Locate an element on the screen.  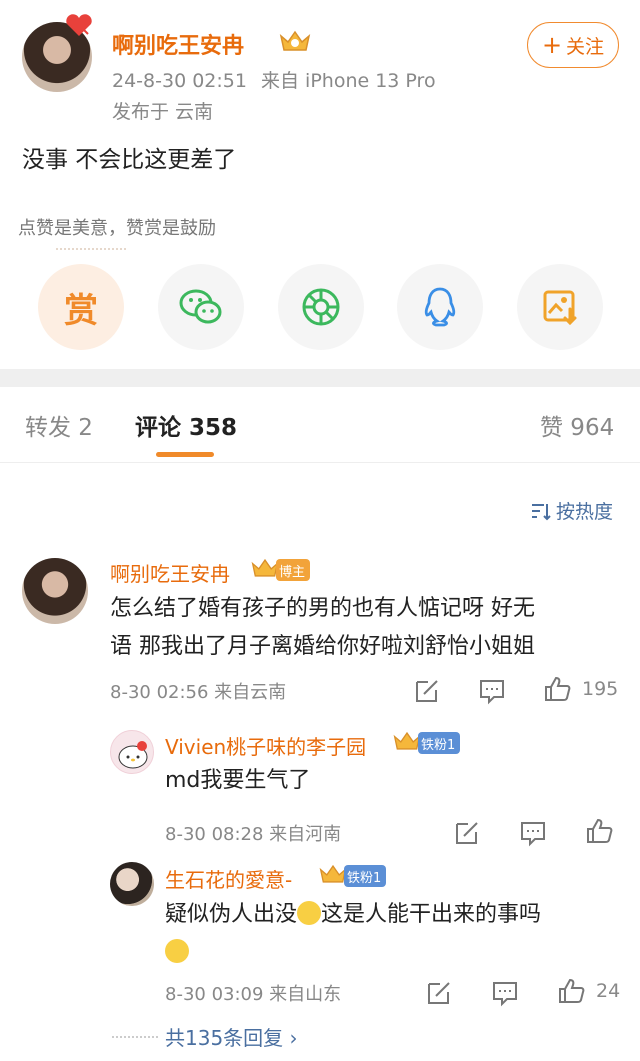
like-count: 195 is located at coordinates (600, 689).